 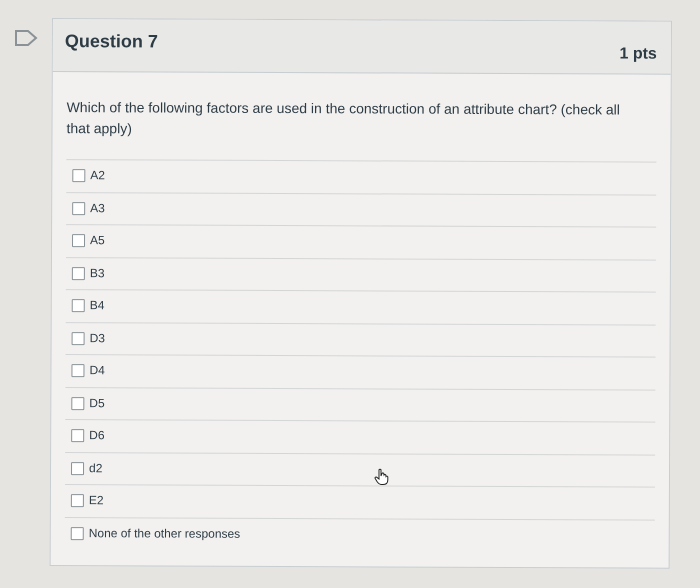 I want to click on hand-pointer-icon, so click(x=381, y=476).